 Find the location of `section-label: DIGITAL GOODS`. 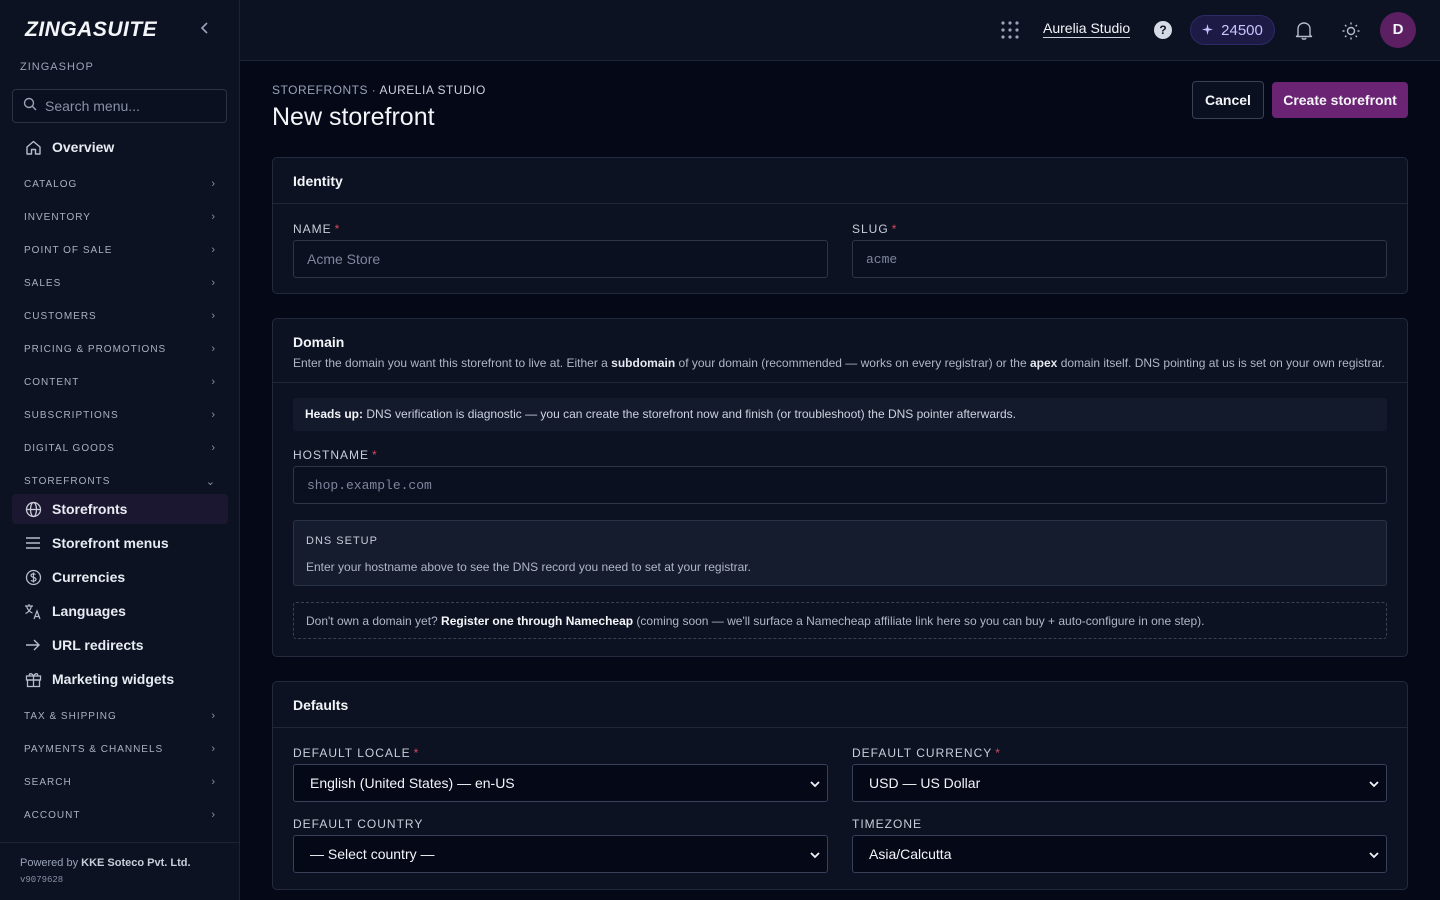

section-label: DIGITAL GOODS is located at coordinates (69, 448).